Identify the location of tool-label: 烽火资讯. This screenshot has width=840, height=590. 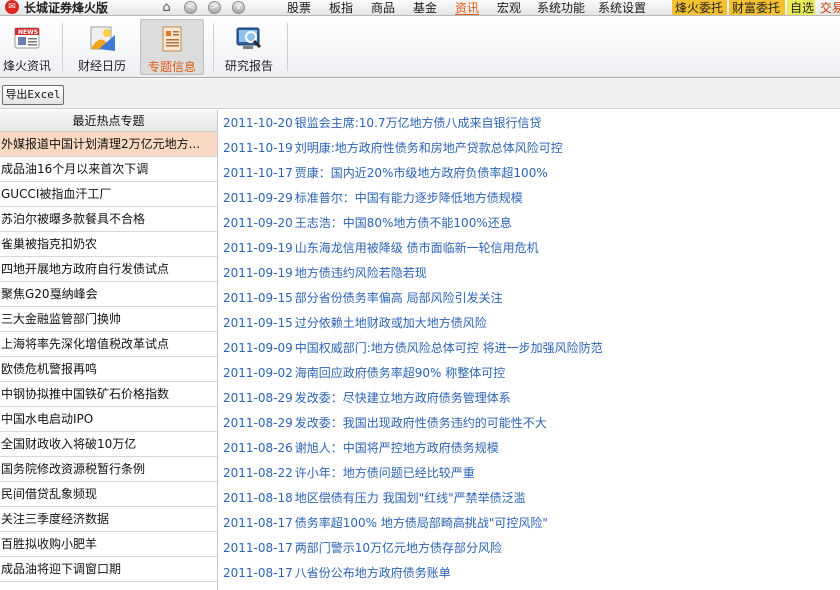
(26, 66).